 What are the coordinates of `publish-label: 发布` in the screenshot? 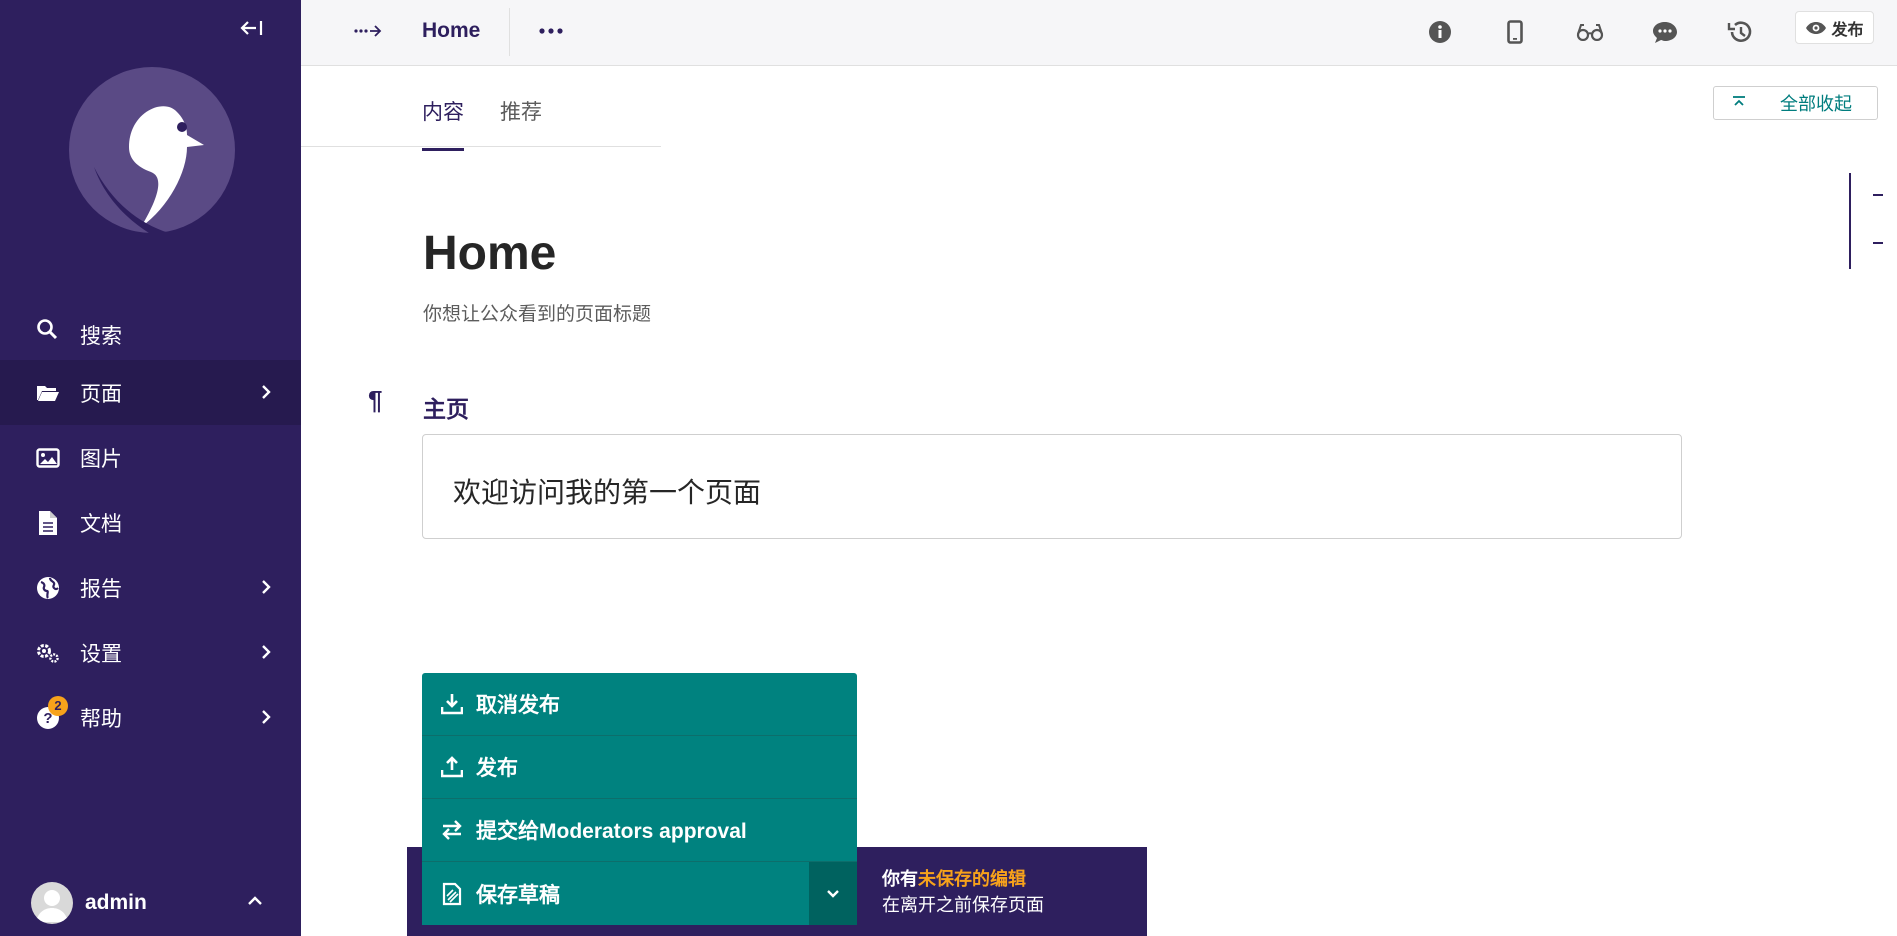 It's located at (497, 768).